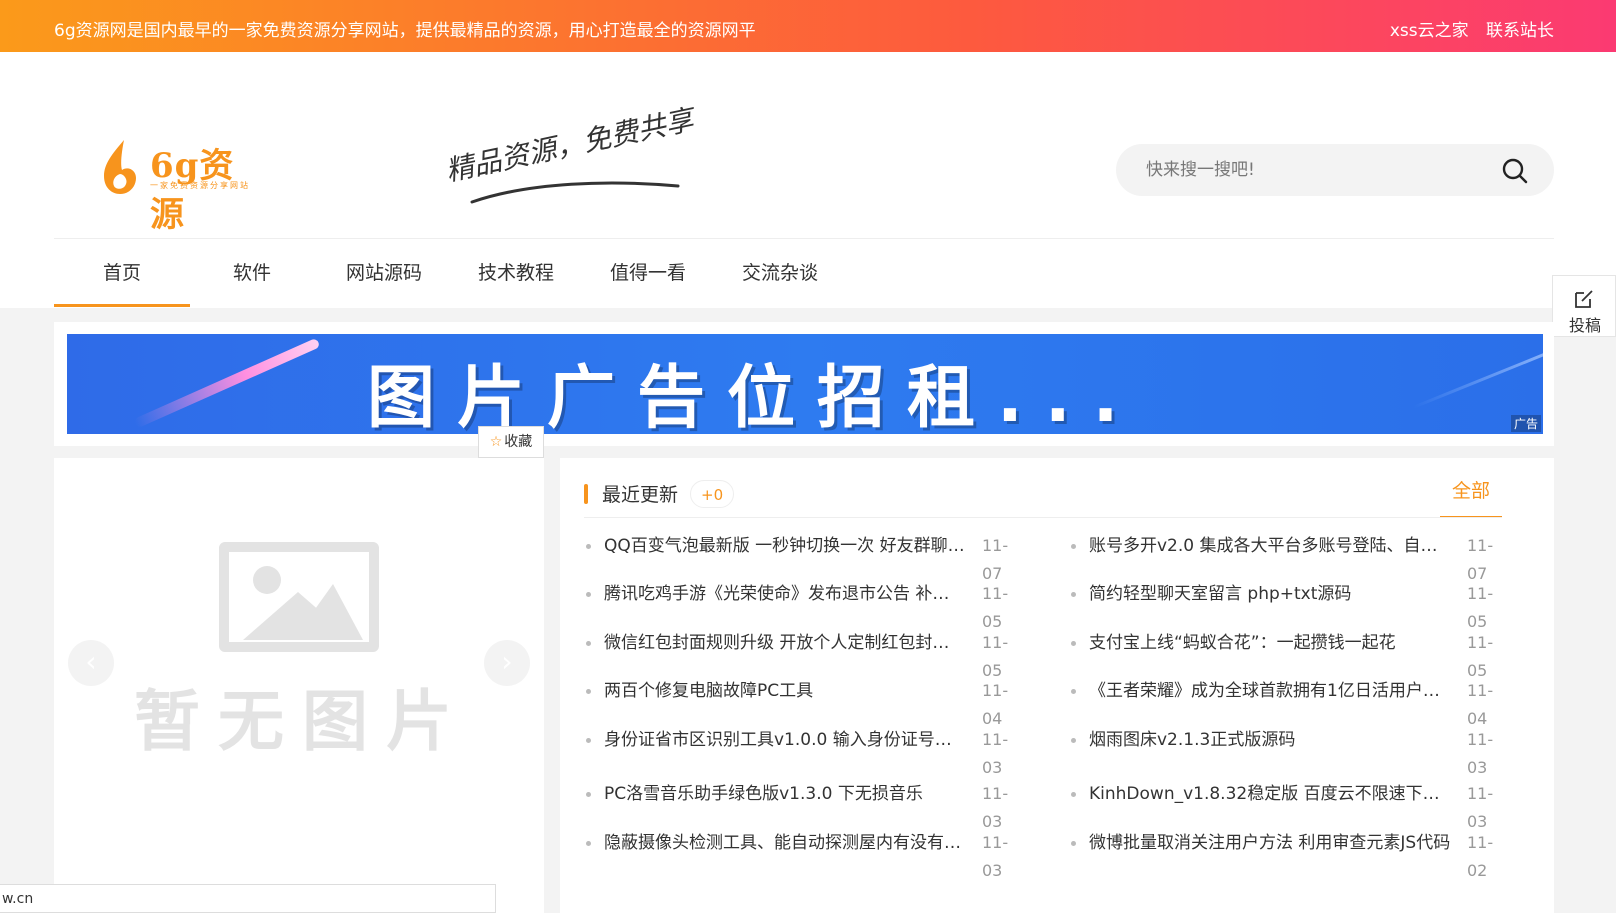  Describe the element at coordinates (1291, 854) in the screenshot. I see `post-item: 微博批量取消关注用户方法 利用审查元素JS代码 11-02` at that location.